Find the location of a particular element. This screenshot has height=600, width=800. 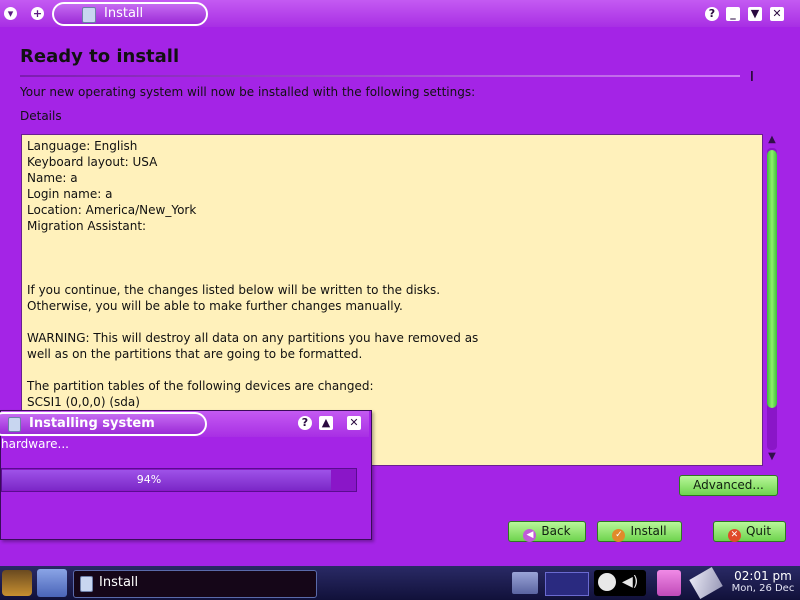

clock: 02:01 pm Mon, 26 Dec is located at coordinates (763, 581).